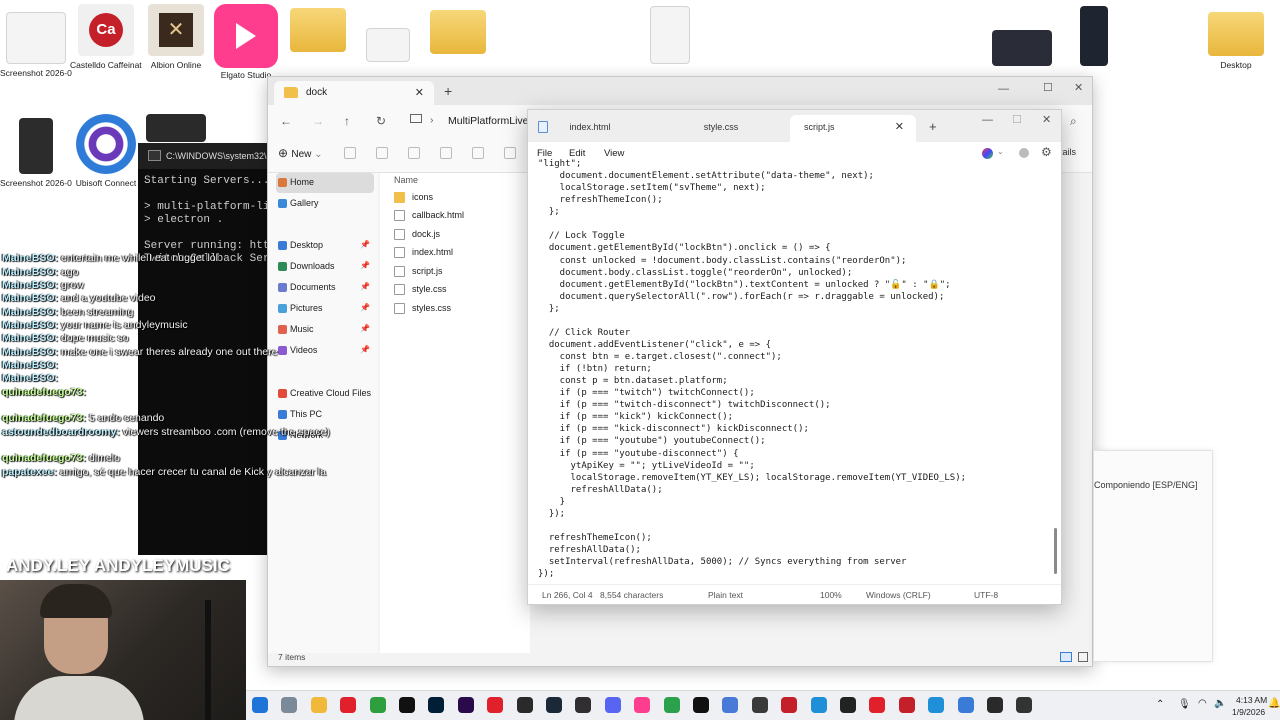 The height and width of the screenshot is (720, 1280). I want to click on desktop-icon-ubisoft: Ubisoft Connect, so click(106, 151).